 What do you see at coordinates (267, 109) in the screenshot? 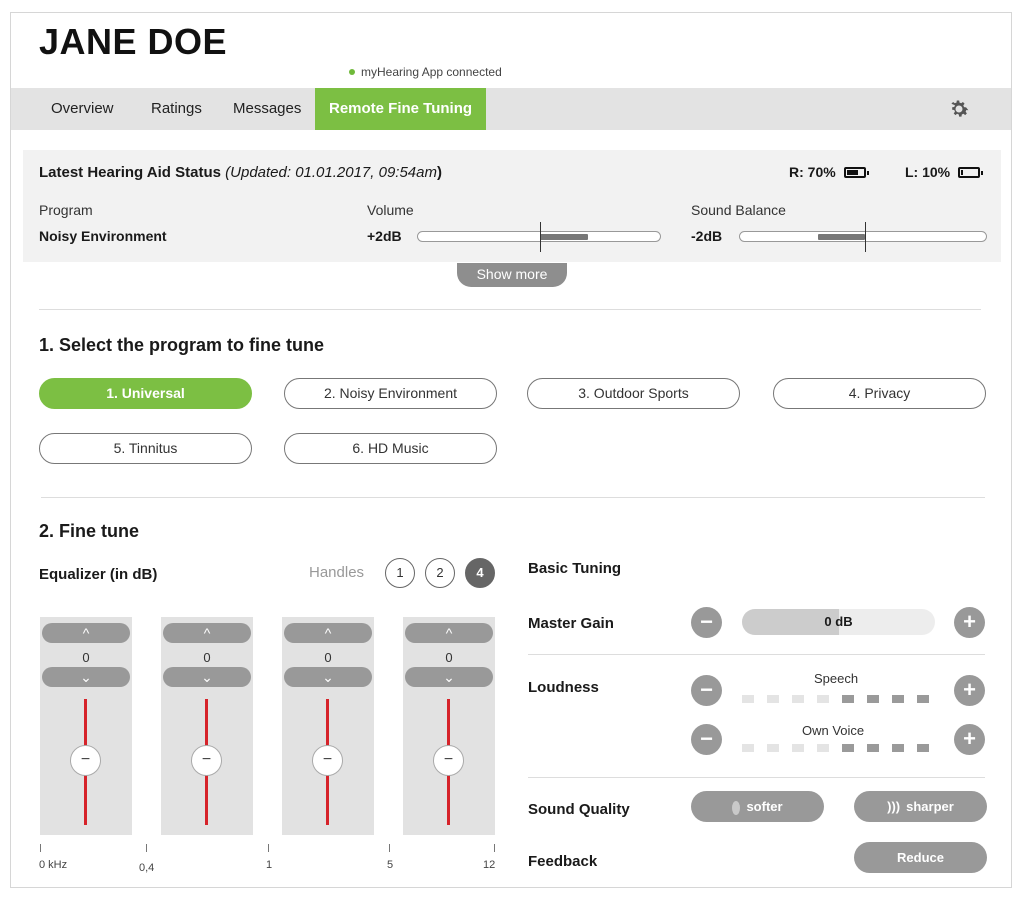
I see `tab-messages: Messages` at bounding box center [267, 109].